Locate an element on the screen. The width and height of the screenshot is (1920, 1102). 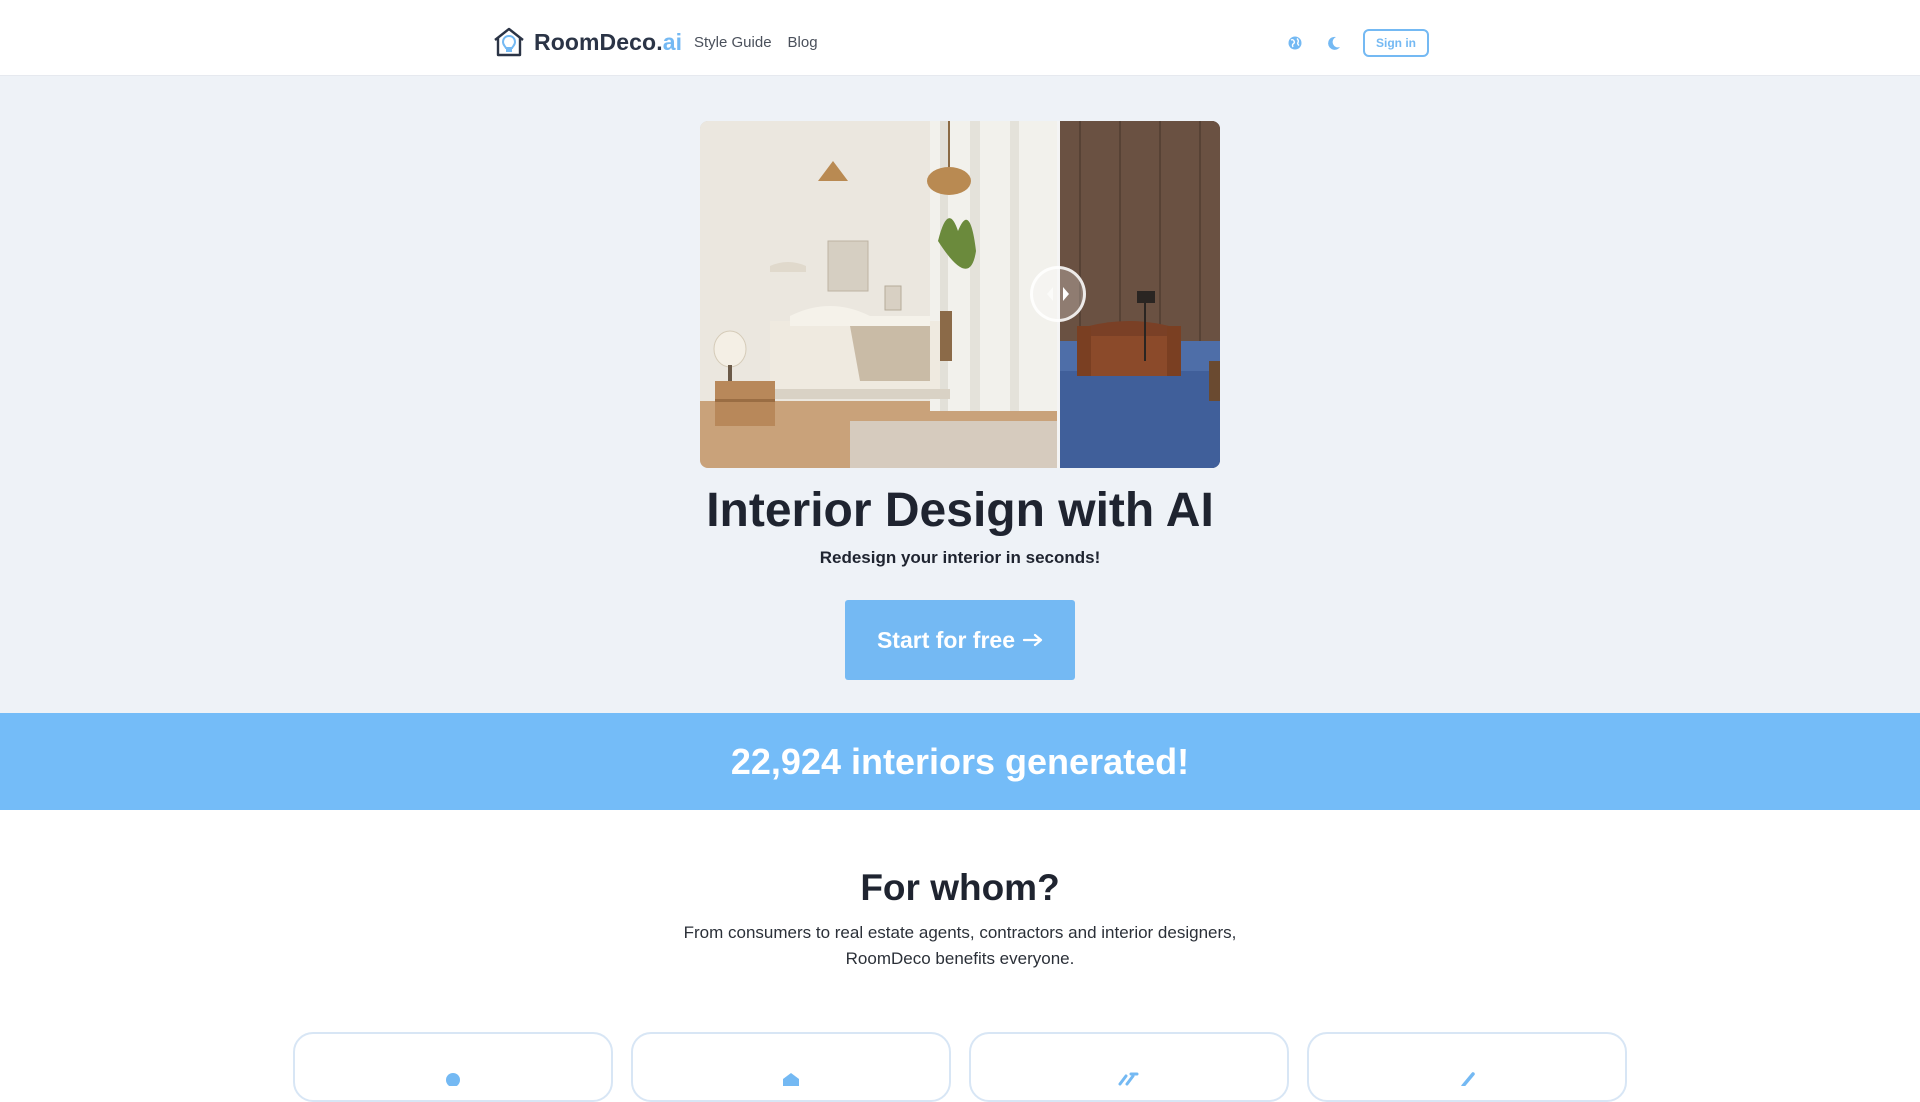
for-whom-title: For whom? is located at coordinates (960, 887).